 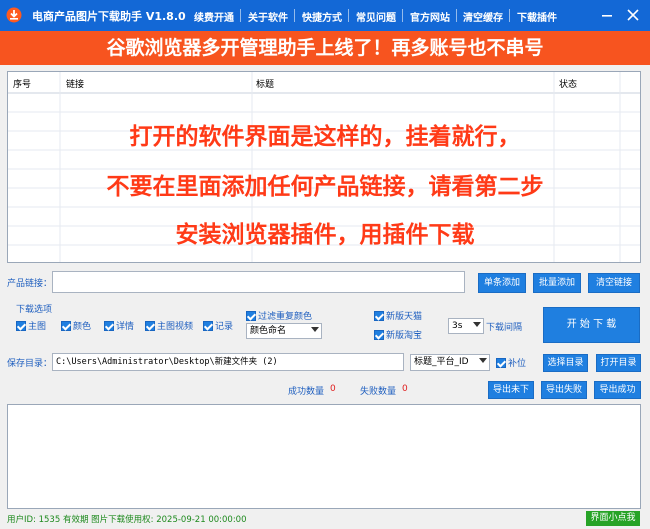 What do you see at coordinates (564, 390) in the screenshot?
I see `export-failed-button: 导出失败` at bounding box center [564, 390].